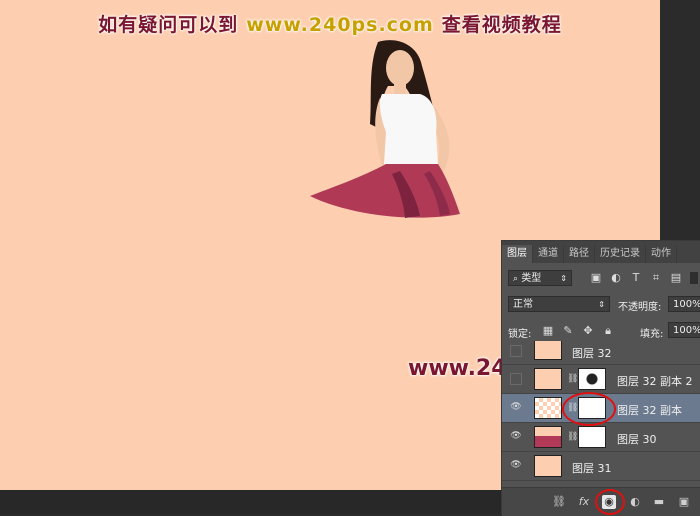  I want to click on layer-row: 👁︎ 图层 31, so click(601, 466).